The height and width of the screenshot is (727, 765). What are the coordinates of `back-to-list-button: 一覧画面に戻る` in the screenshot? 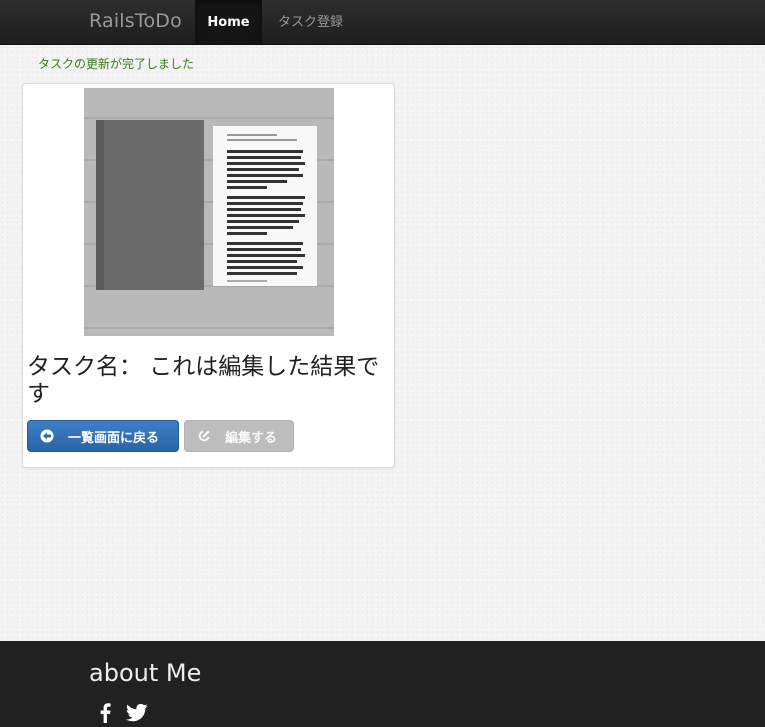 It's located at (103, 436).